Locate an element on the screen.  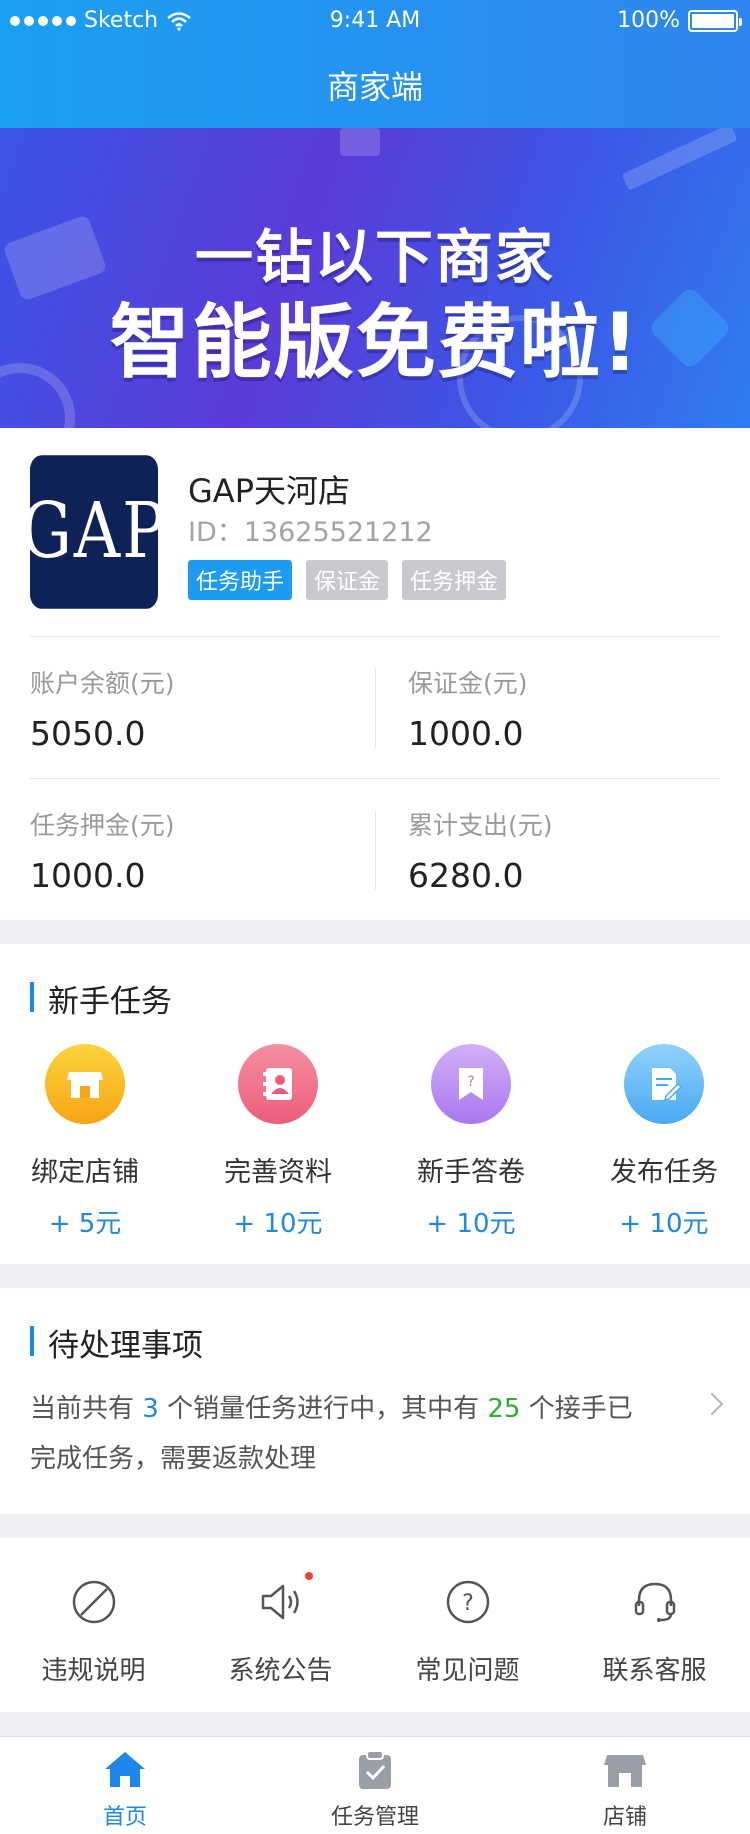
stat-balance: 账户余额(元) 5050.0 is located at coordinates (190, 708).